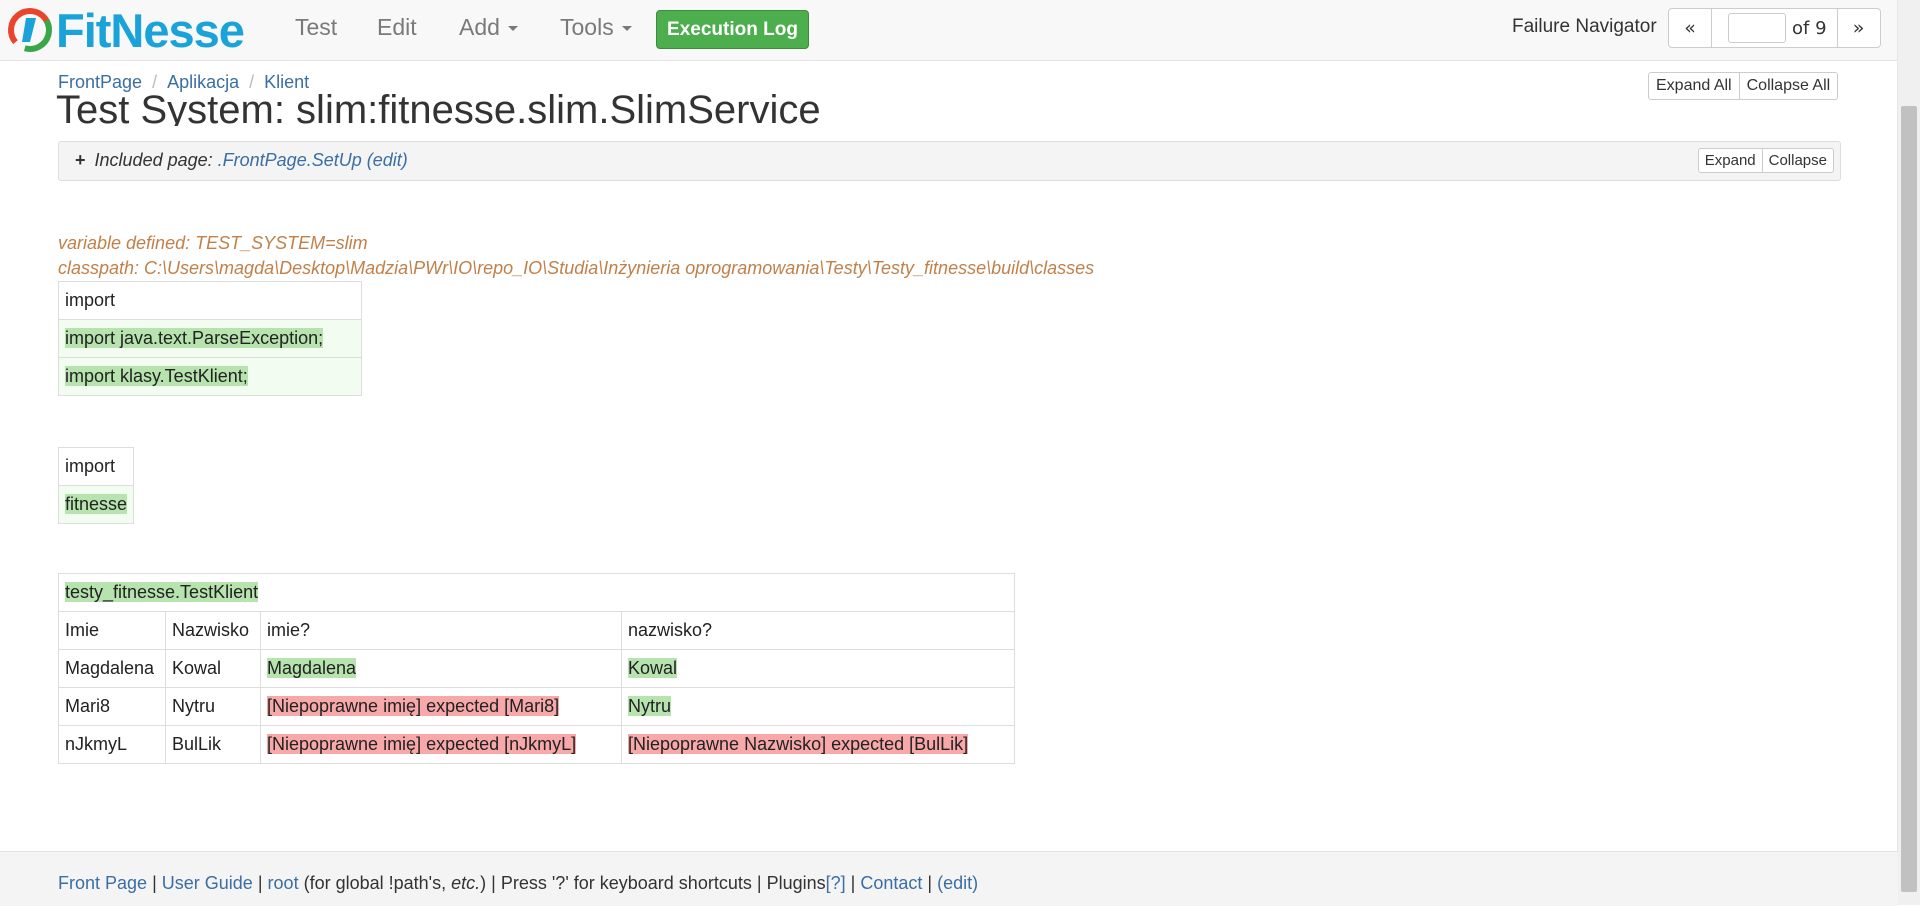  Describe the element at coordinates (194, 338) in the screenshot. I see `pass-cell-text: import java.text.ParseException;` at that location.